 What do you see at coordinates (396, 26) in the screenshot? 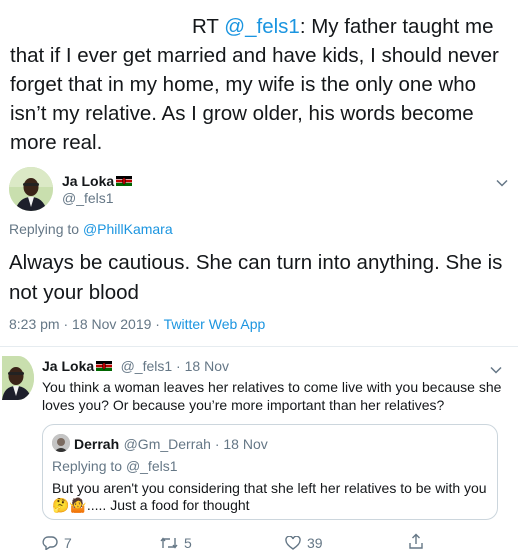
I see `rt-line1-rest: : My father taught me` at bounding box center [396, 26].